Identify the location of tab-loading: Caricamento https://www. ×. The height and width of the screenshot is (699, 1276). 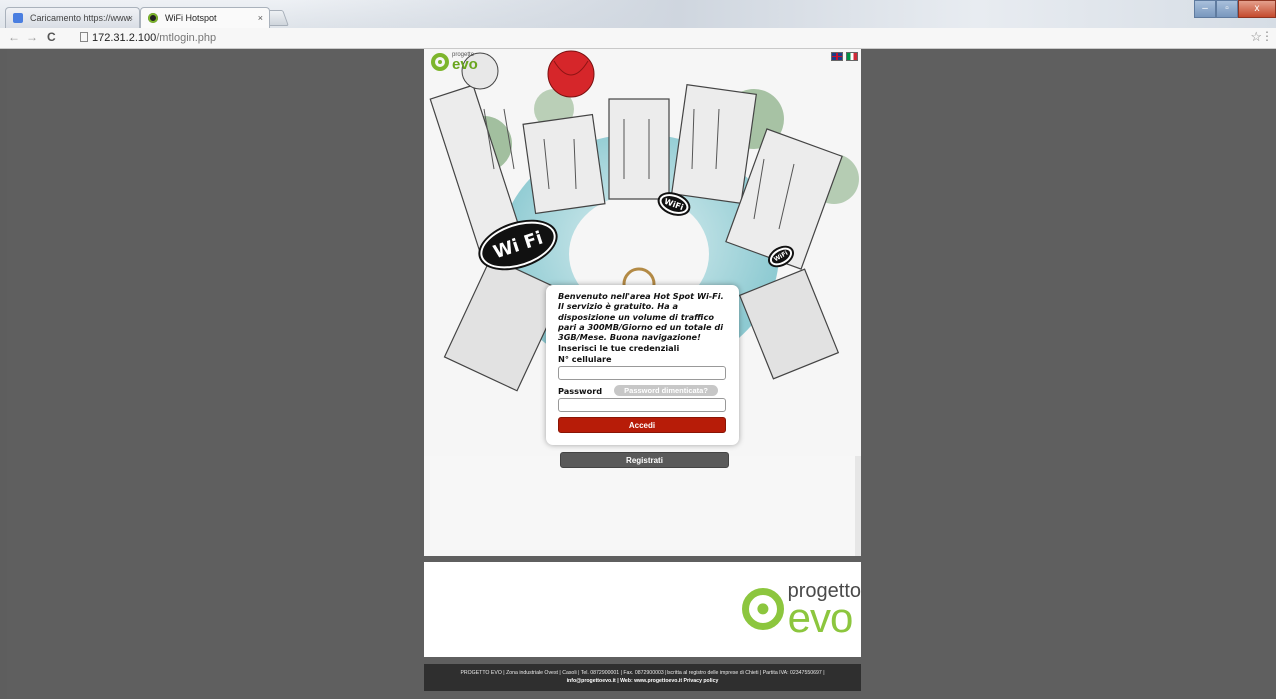
(72, 17).